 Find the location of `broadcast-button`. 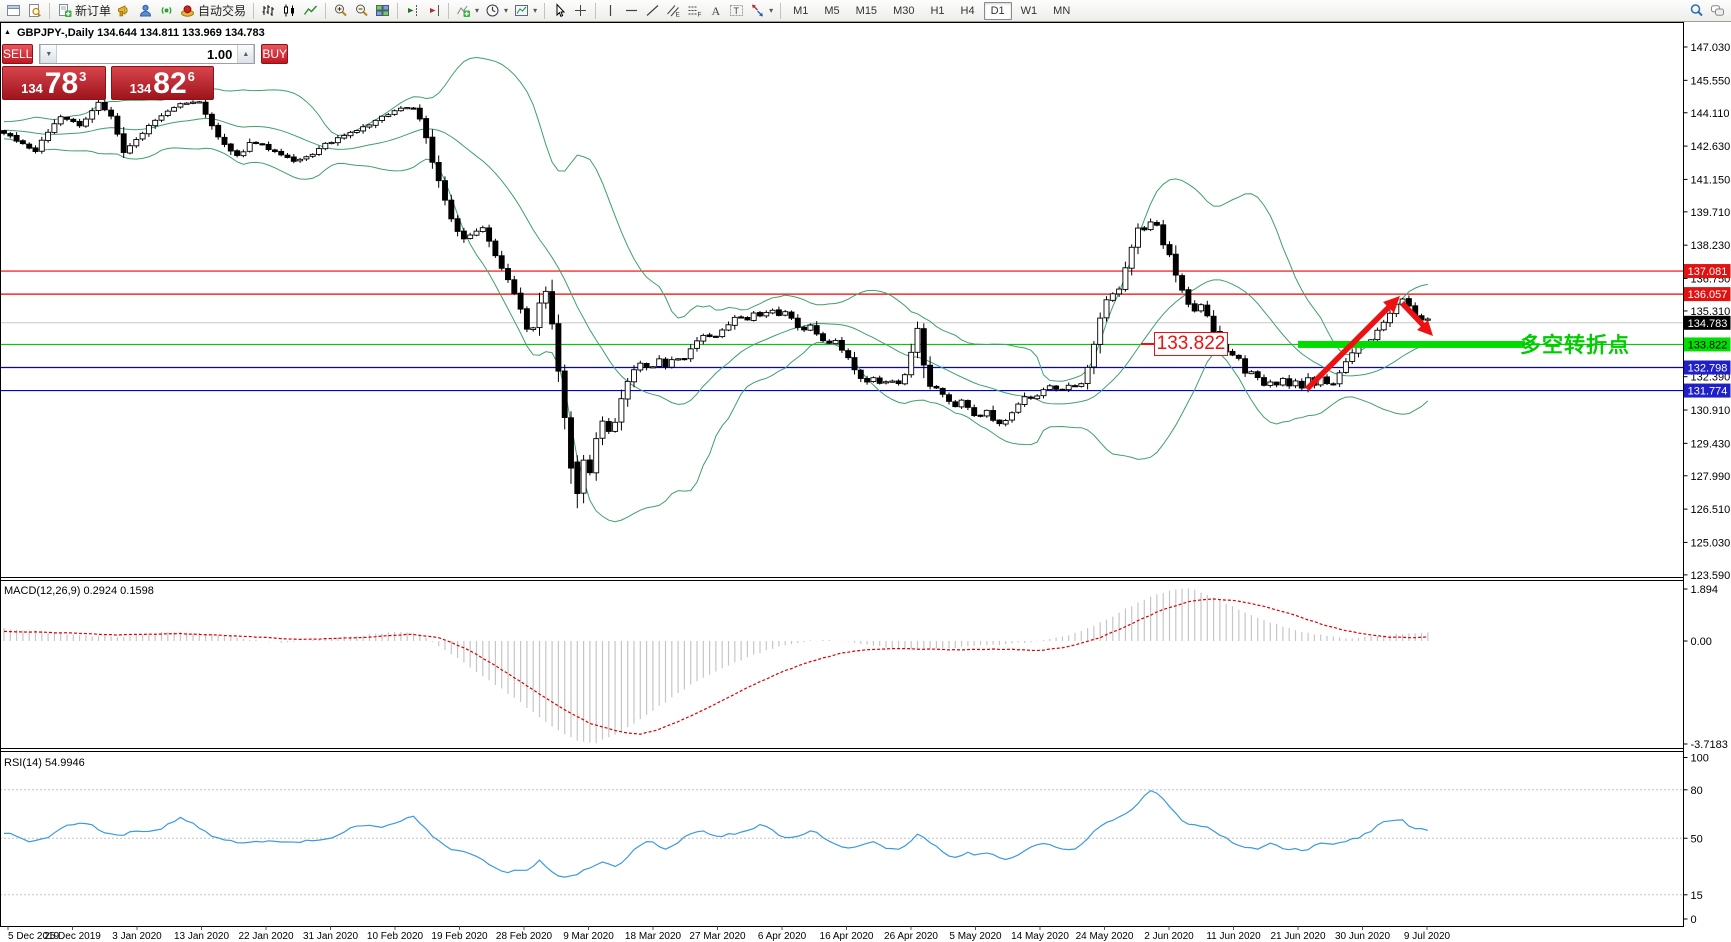

broadcast-button is located at coordinates (124, 10).